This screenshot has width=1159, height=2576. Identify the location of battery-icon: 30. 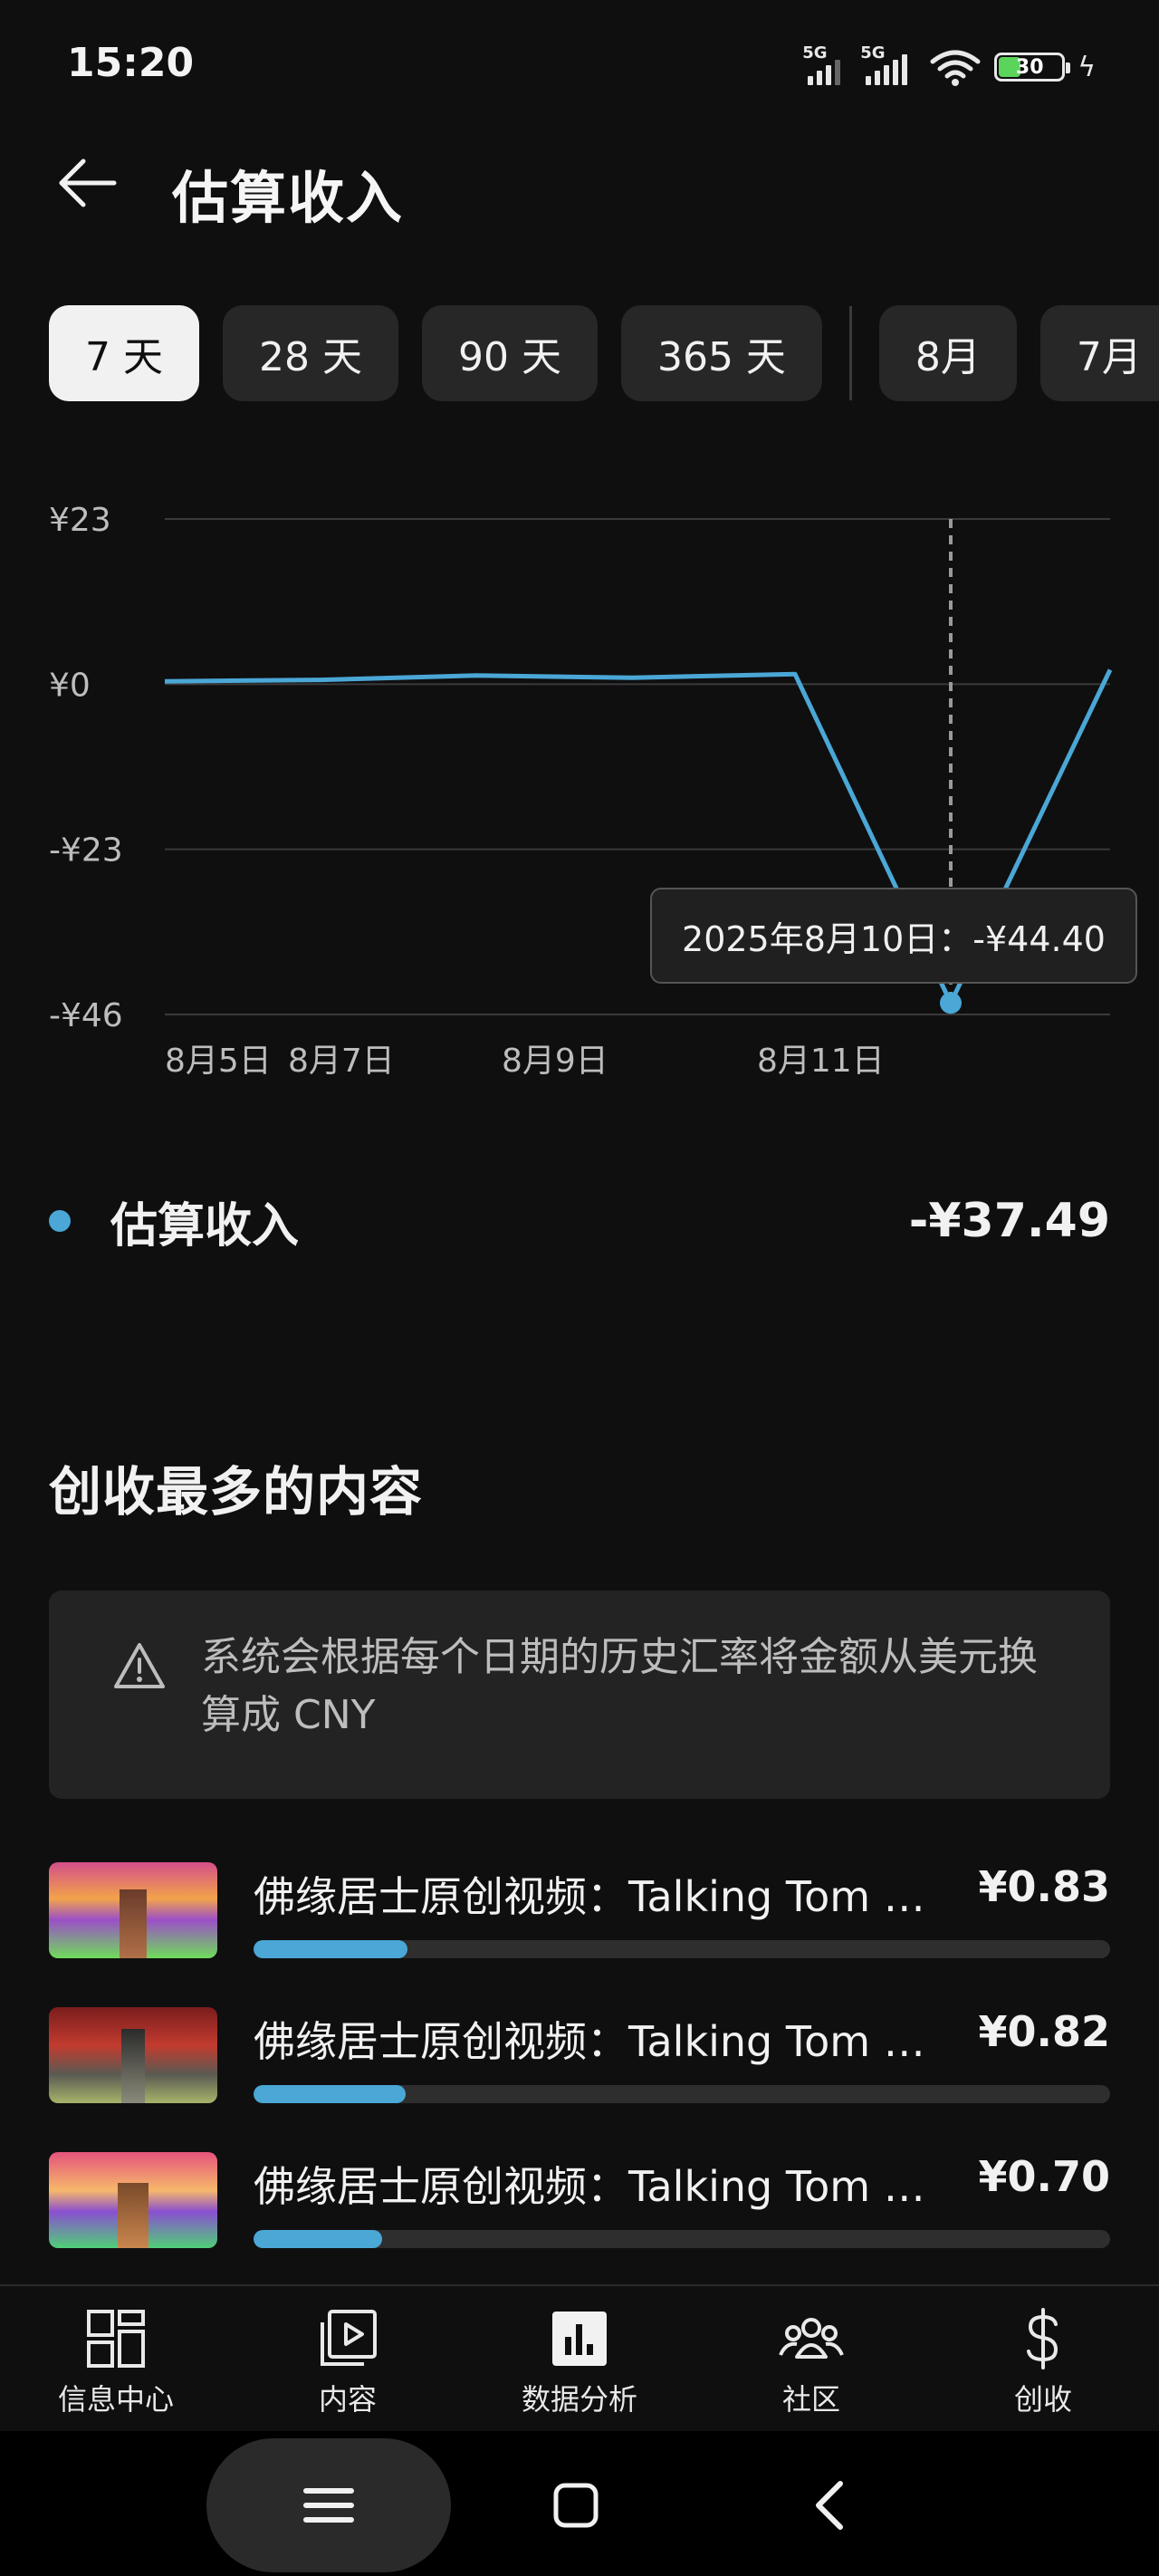
(1032, 67).